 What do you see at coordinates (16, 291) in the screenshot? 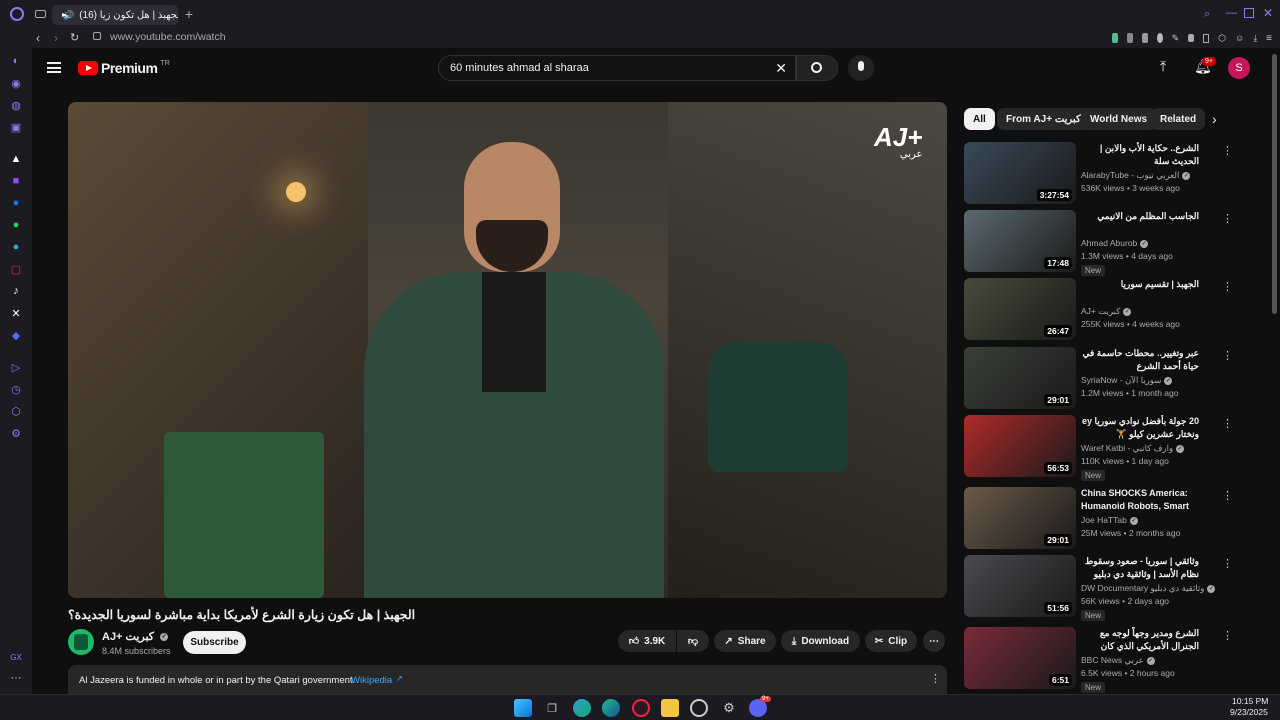
I see `tiktok-icon: ♪` at bounding box center [16, 291].